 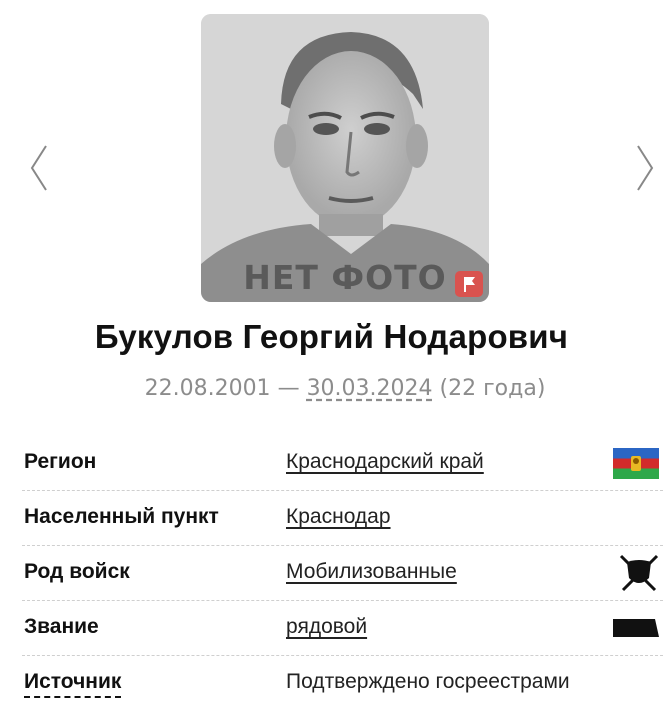 I want to click on details-row-rank: Звание рядовой, so click(x=342, y=628).